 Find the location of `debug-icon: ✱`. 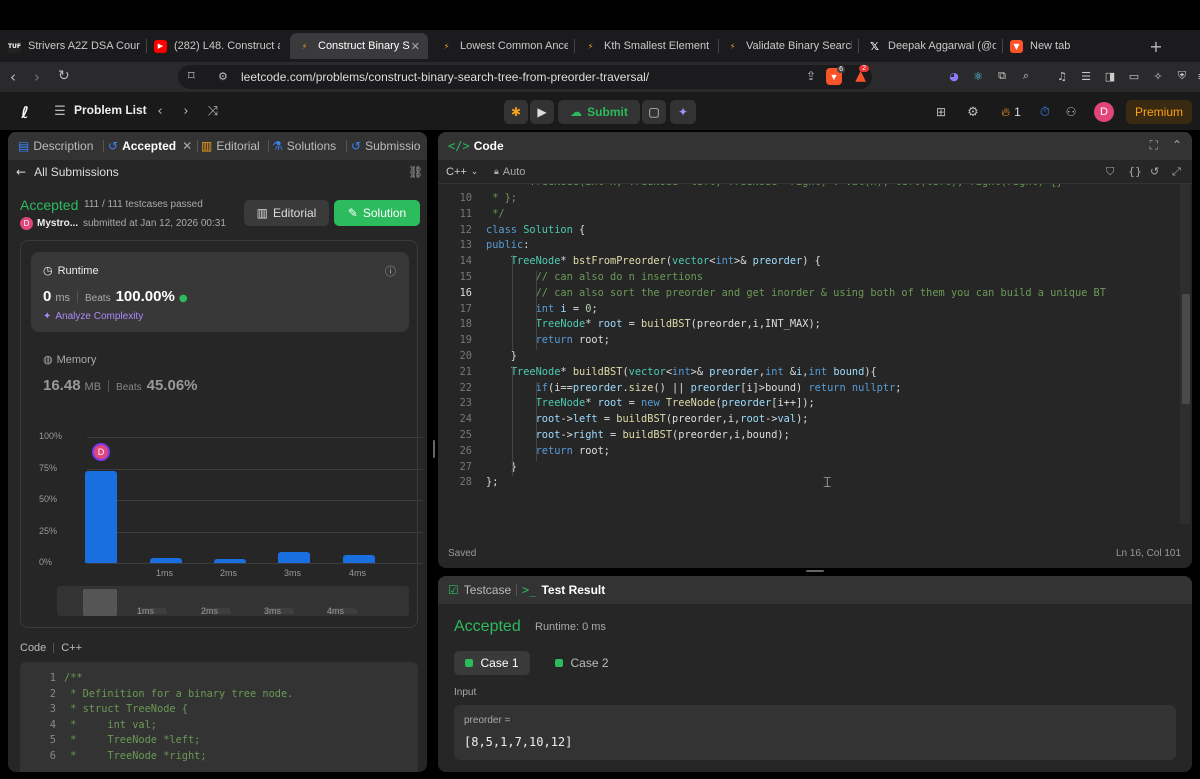

debug-icon: ✱ is located at coordinates (516, 112).